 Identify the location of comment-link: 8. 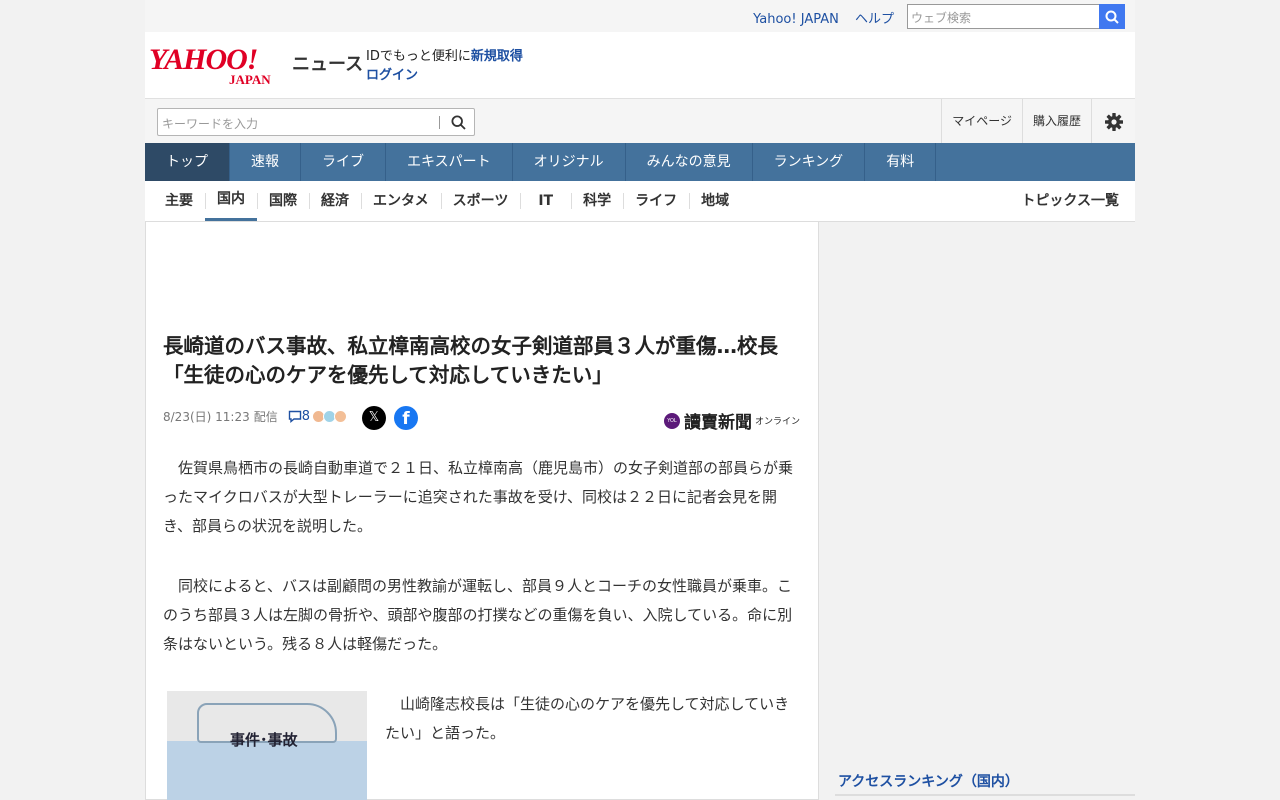
(299, 416).